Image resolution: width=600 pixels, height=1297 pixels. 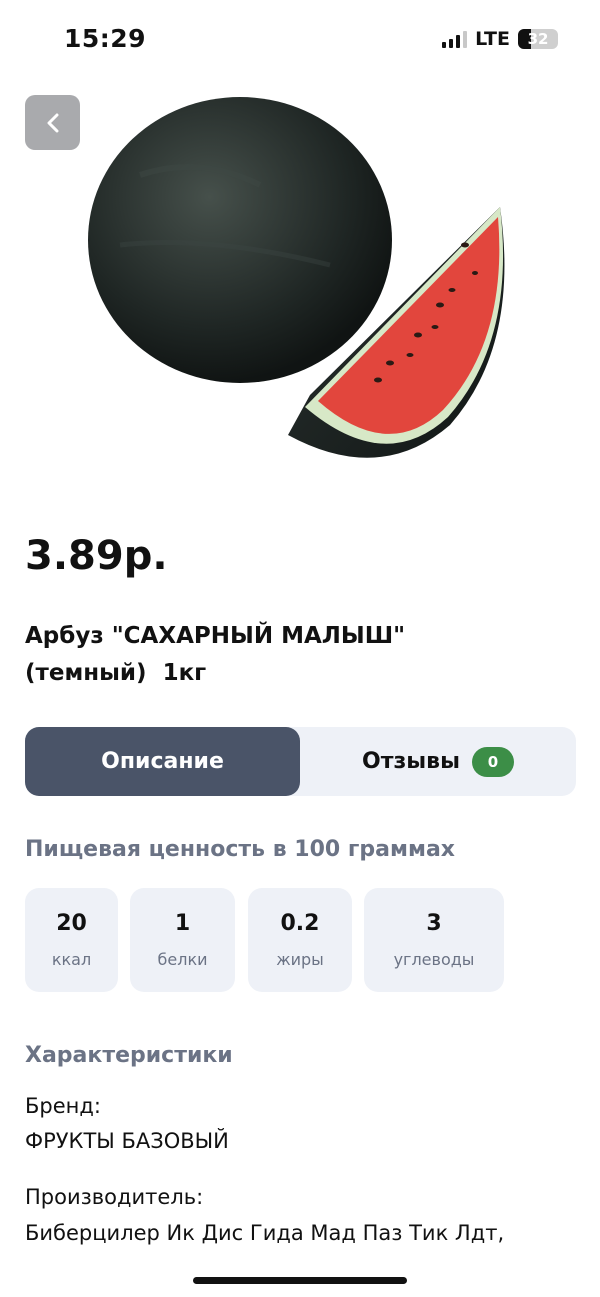 What do you see at coordinates (114, 1197) in the screenshot?
I see `manufacturer-label: Производитель:` at bounding box center [114, 1197].